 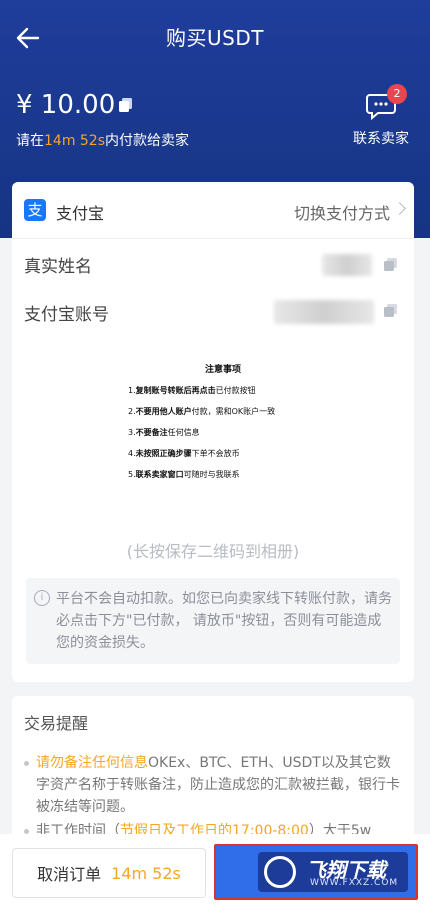 I want to click on real-name-label: 真实姓名, so click(x=58, y=267).